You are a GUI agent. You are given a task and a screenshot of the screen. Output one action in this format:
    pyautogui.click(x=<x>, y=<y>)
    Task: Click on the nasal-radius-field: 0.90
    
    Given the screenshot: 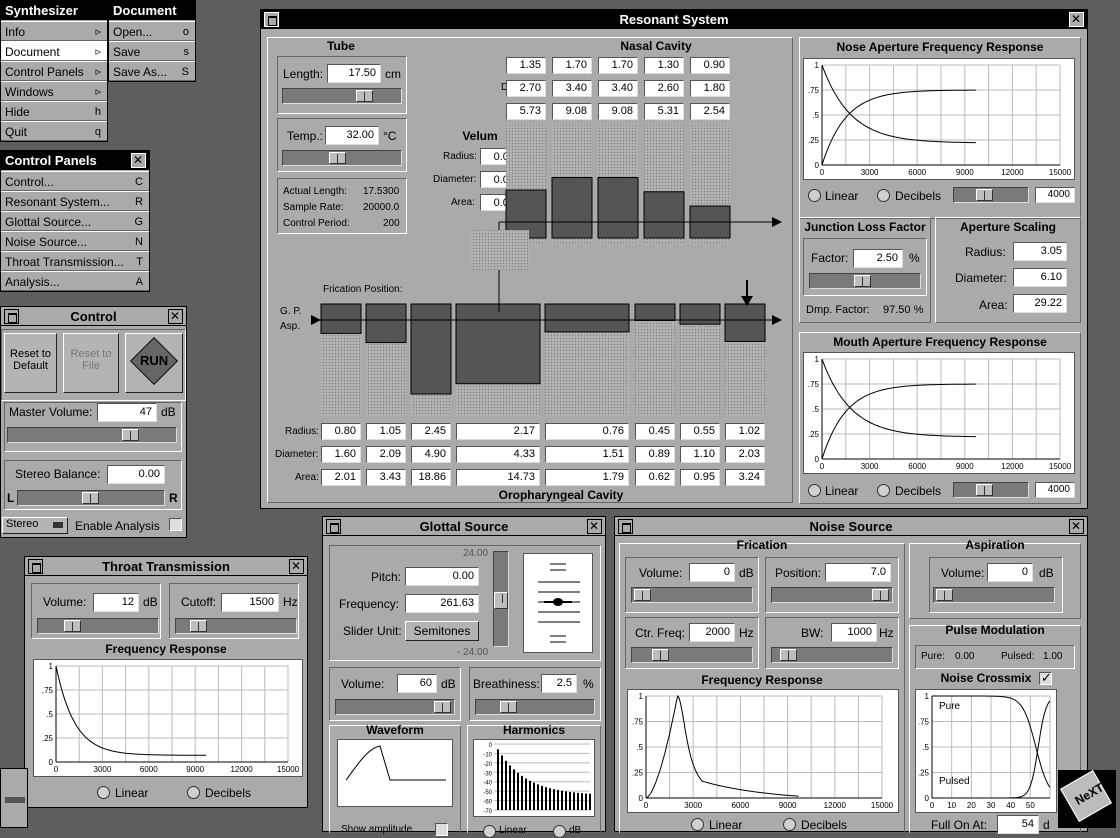 What is the action you would take?
    pyautogui.click(x=710, y=65)
    